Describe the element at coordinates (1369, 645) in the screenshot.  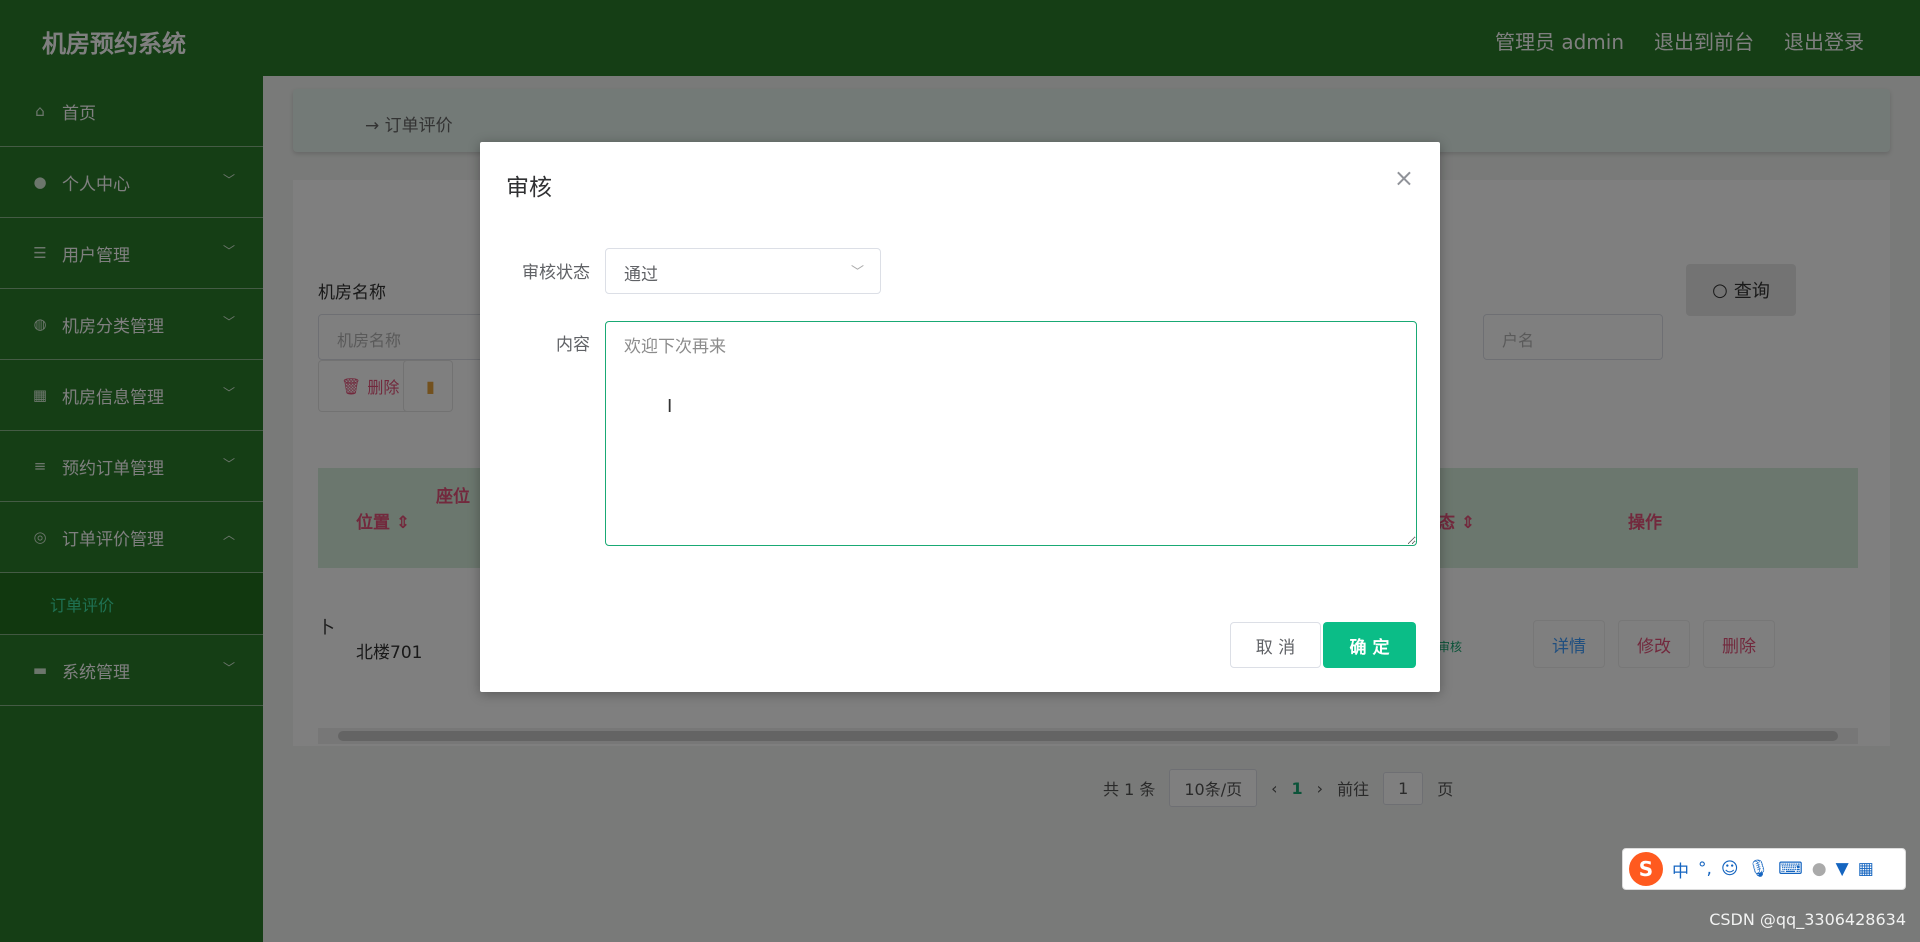
I see `confirm-button: 确 定` at that location.